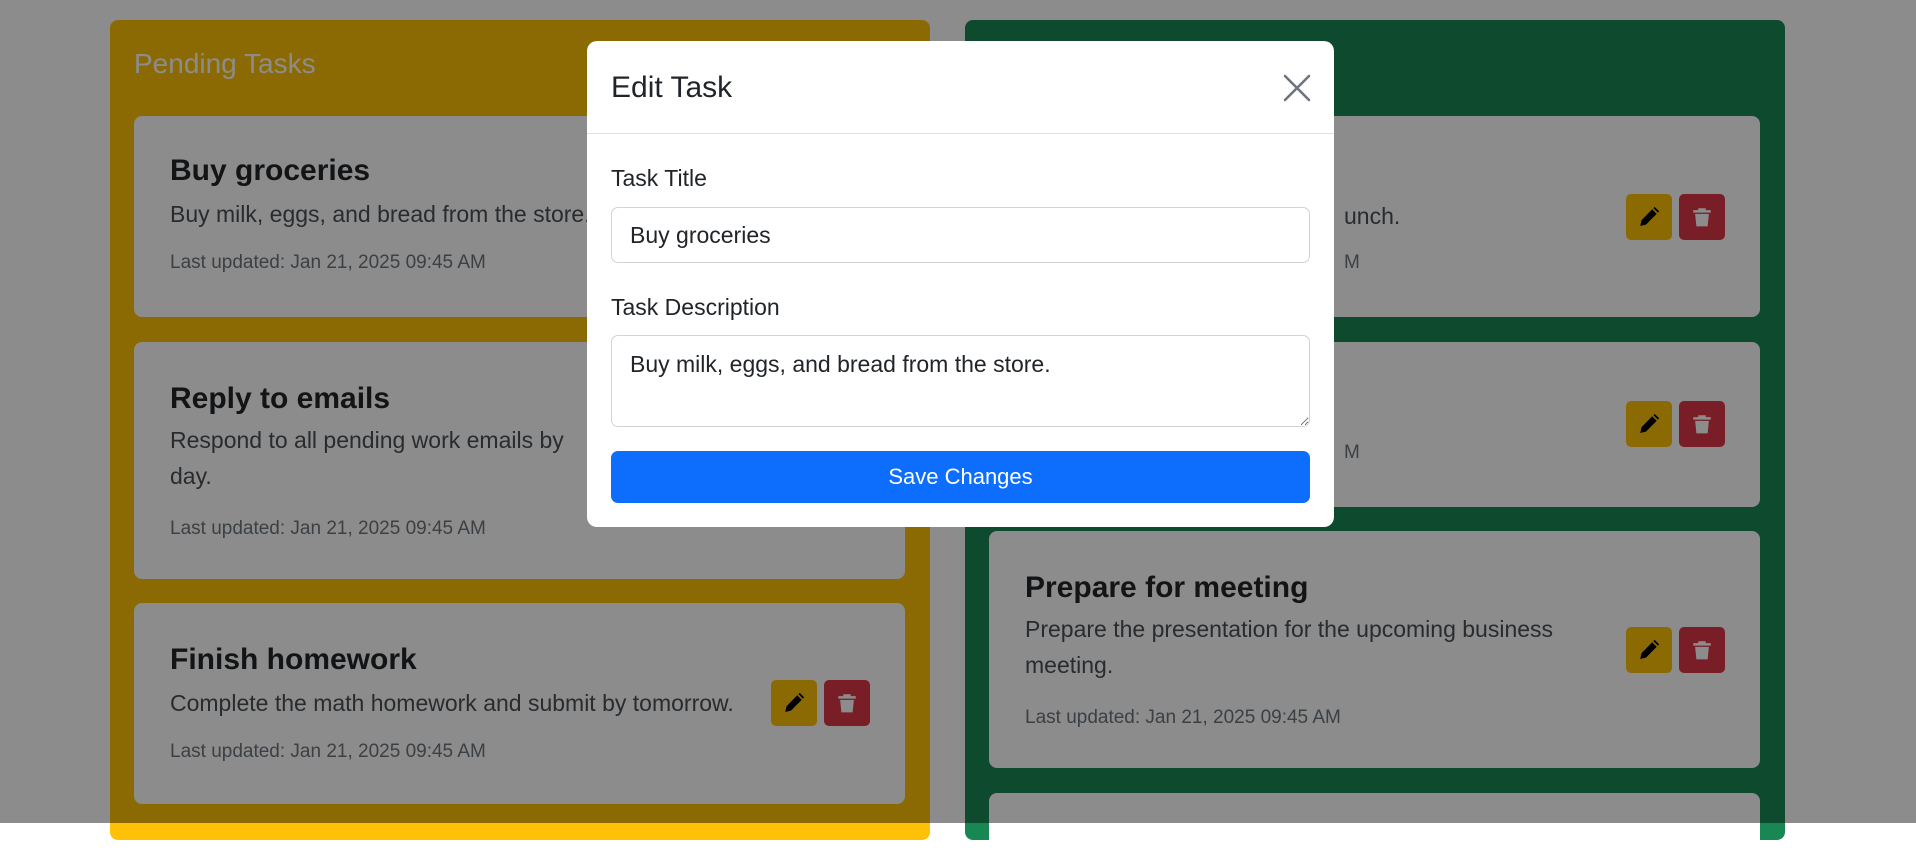  Describe the element at coordinates (695, 307) in the screenshot. I see `task-description-label: Task Description` at that location.